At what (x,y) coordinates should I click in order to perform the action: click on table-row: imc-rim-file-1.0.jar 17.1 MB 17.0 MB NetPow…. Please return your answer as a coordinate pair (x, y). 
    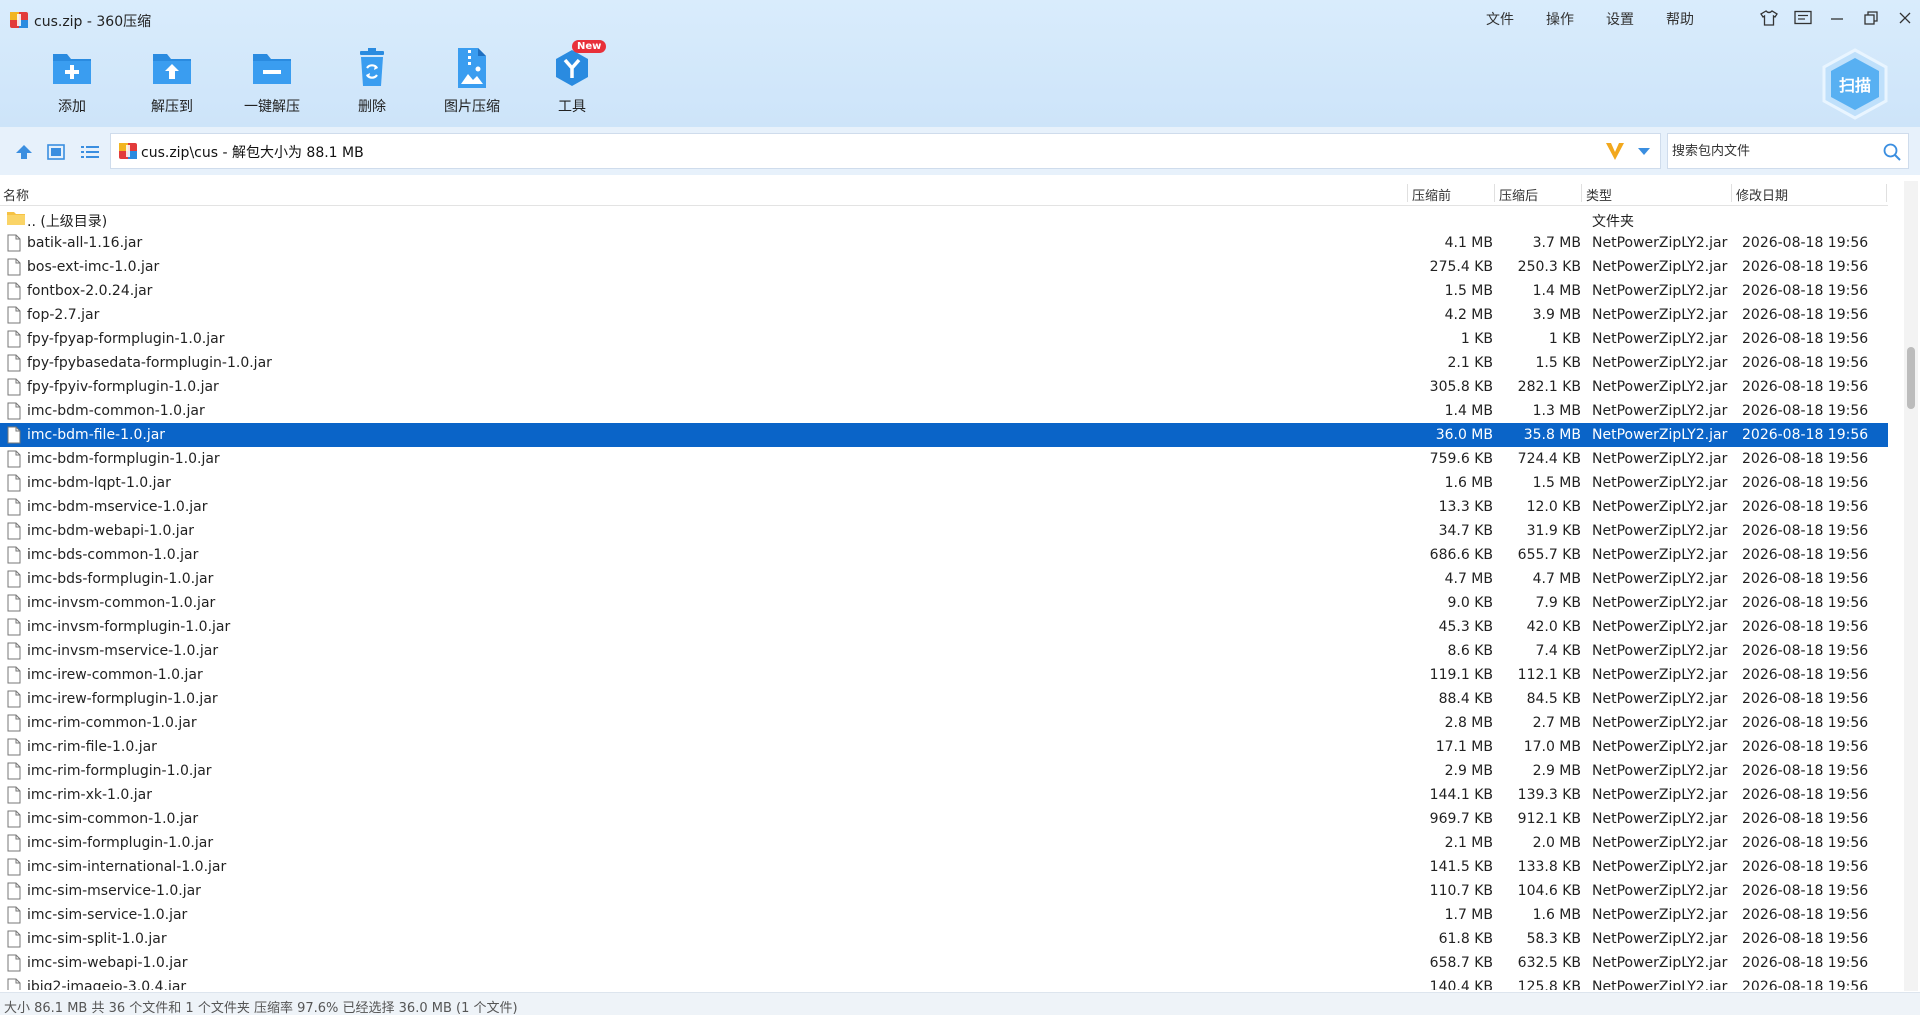
    Looking at the image, I should click on (944, 747).